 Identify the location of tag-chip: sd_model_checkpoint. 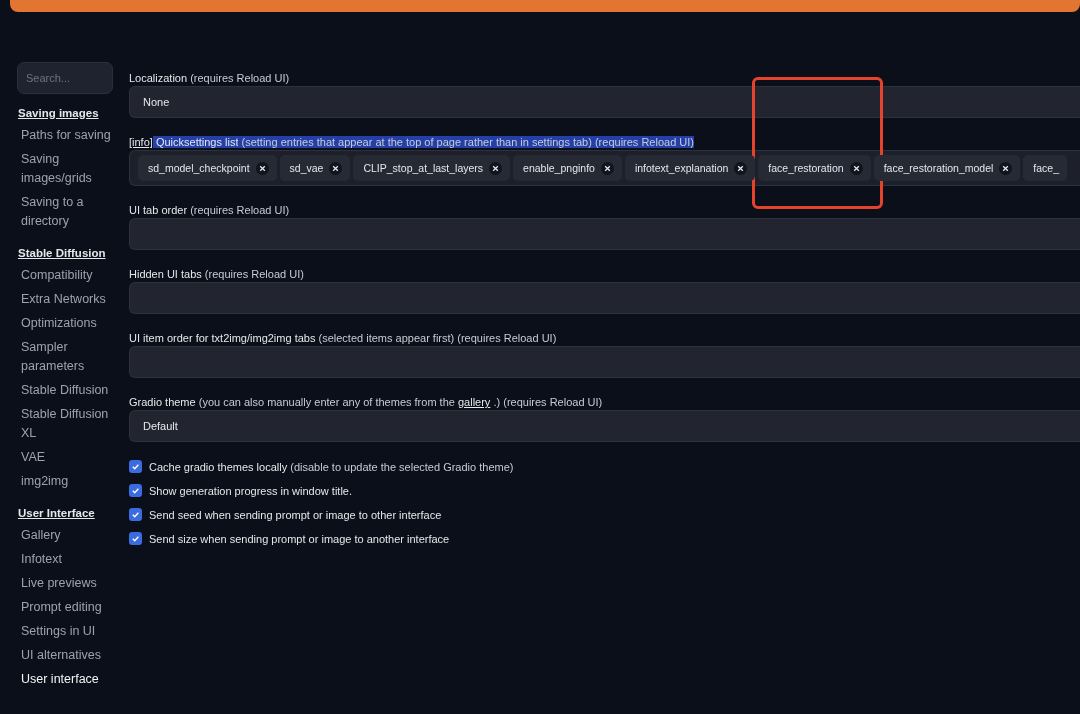
(207, 168).